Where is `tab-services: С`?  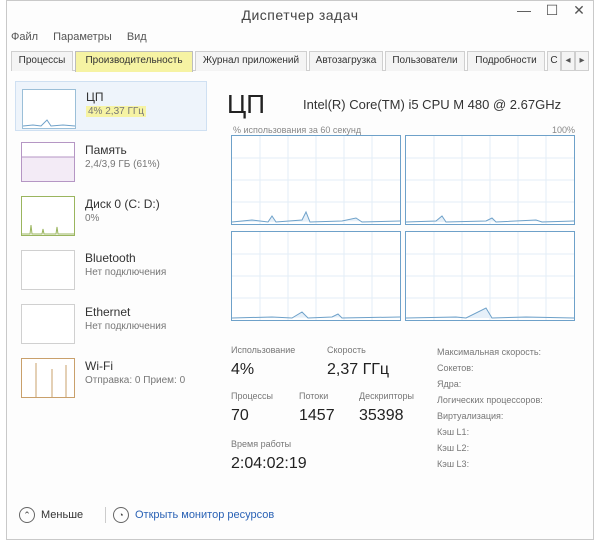
tab-services: С is located at coordinates (554, 61).